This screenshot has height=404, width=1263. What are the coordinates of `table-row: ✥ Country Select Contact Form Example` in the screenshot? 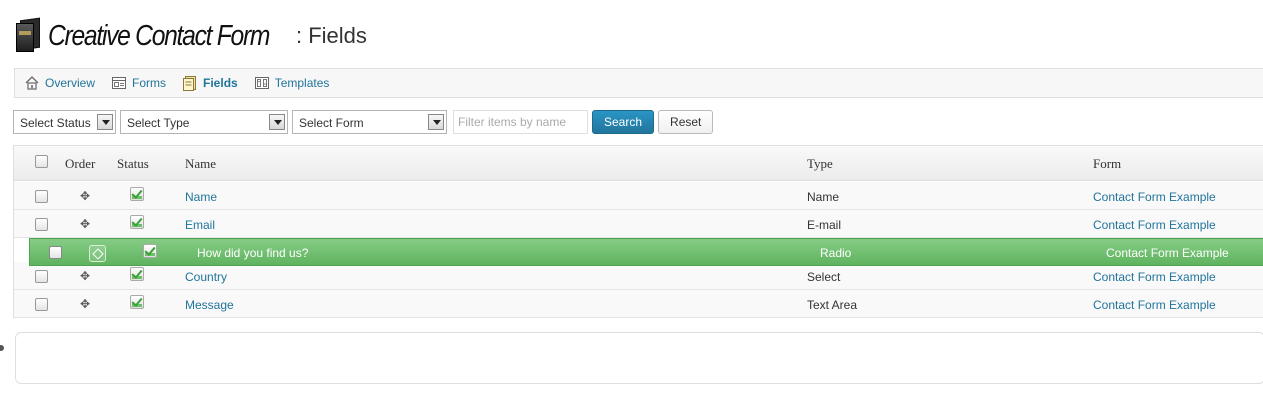 It's located at (638, 276).